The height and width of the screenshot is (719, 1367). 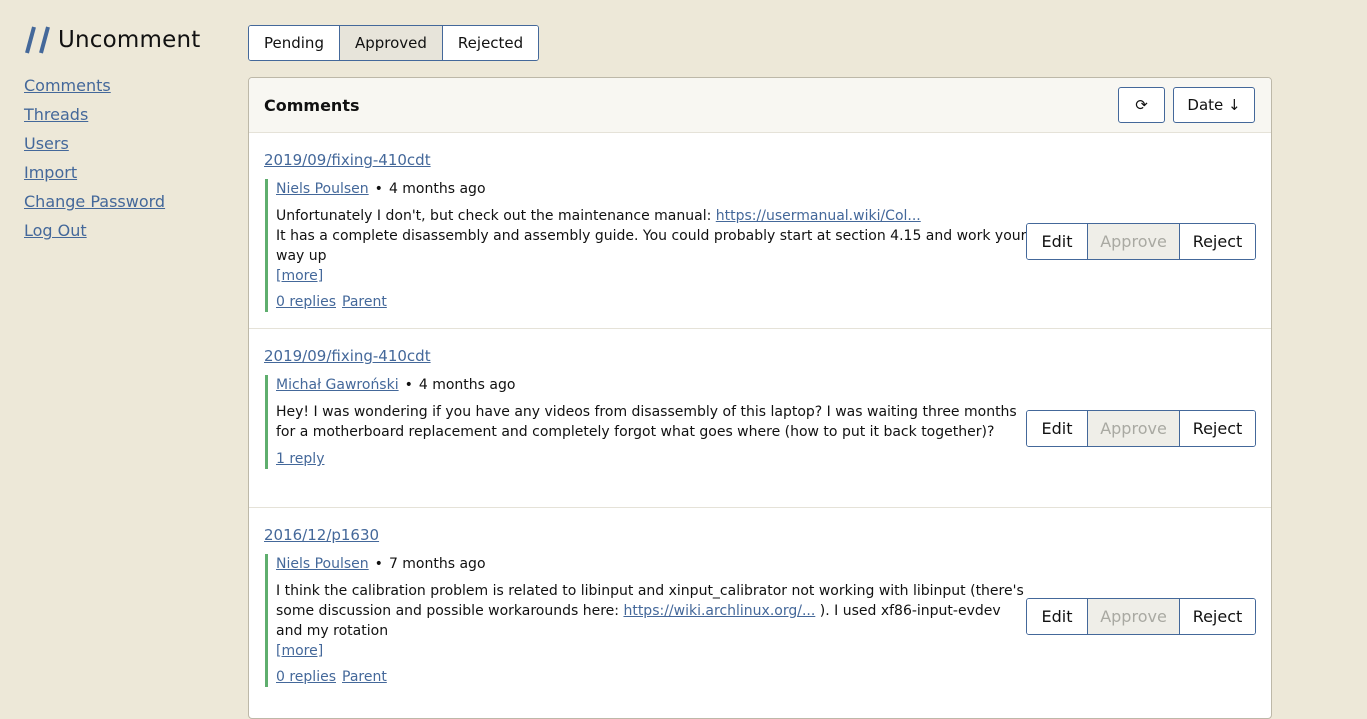 I want to click on nav-change-password: Change Password, so click(x=124, y=206).